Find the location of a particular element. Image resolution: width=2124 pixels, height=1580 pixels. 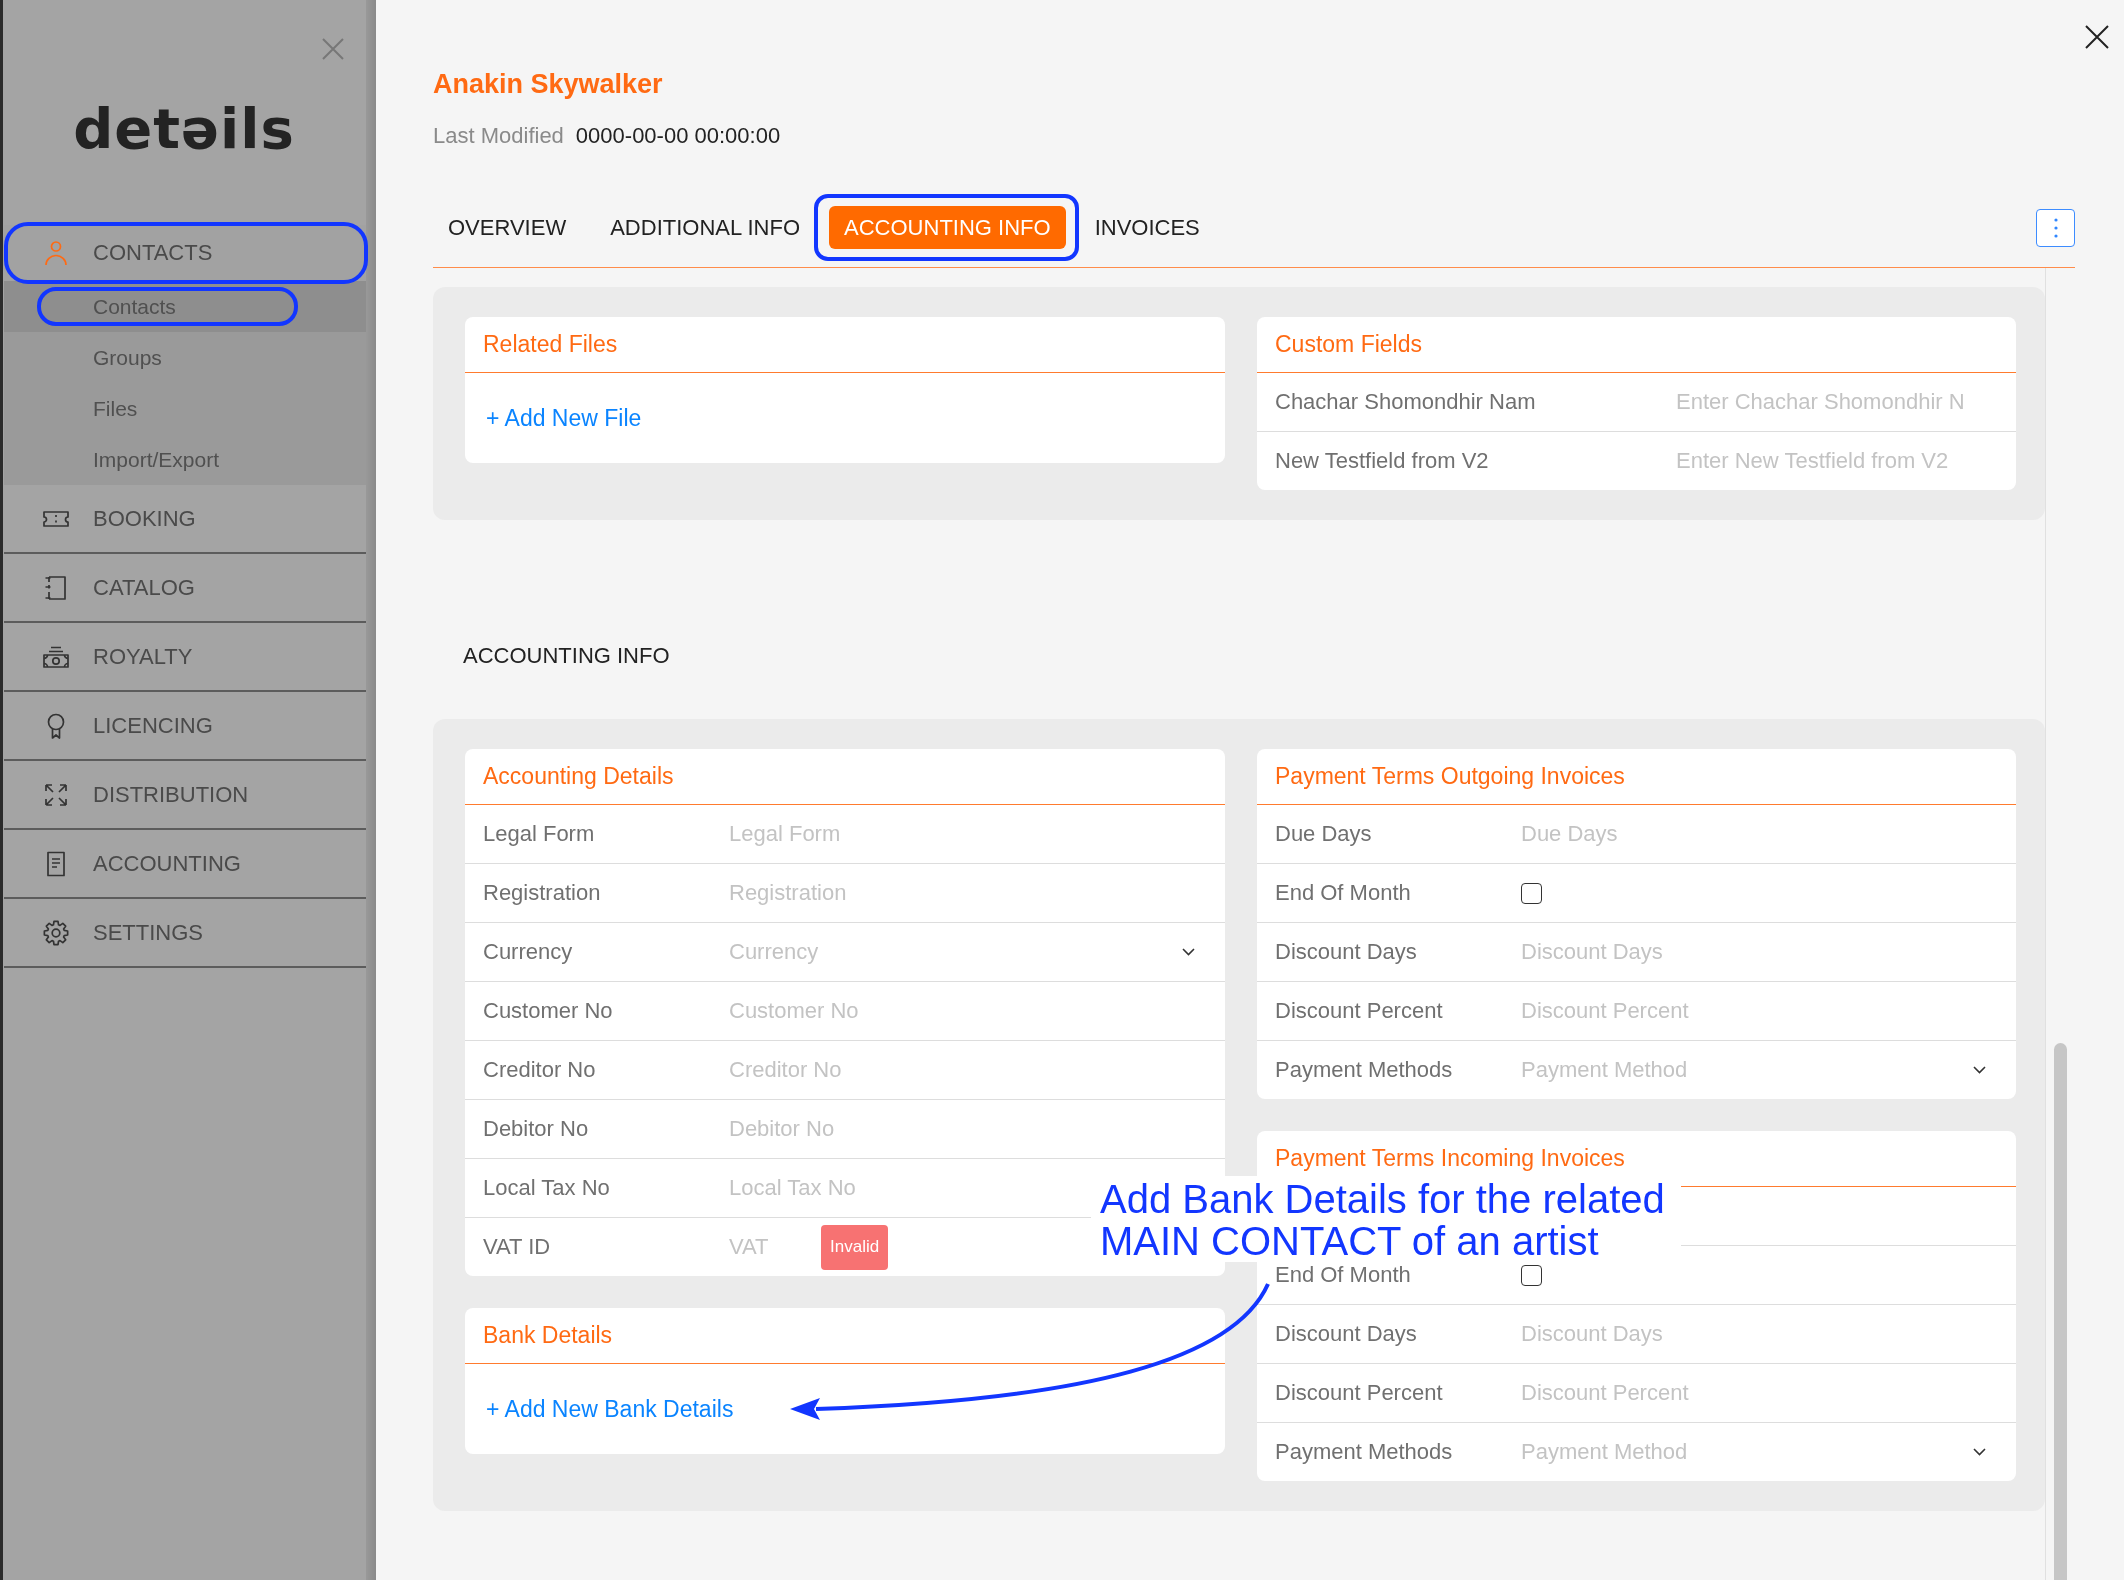

field-label: Debitor No is located at coordinates (536, 1129).